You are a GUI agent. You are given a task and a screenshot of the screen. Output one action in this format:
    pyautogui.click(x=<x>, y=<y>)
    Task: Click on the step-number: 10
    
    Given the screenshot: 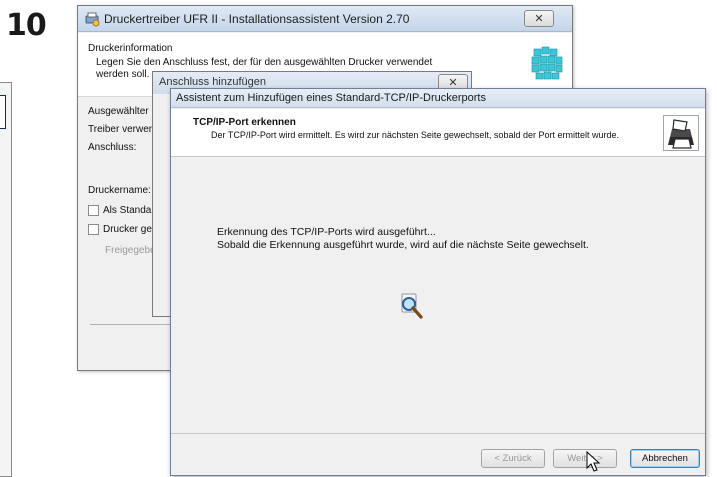 What is the action you would take?
    pyautogui.click(x=26, y=25)
    